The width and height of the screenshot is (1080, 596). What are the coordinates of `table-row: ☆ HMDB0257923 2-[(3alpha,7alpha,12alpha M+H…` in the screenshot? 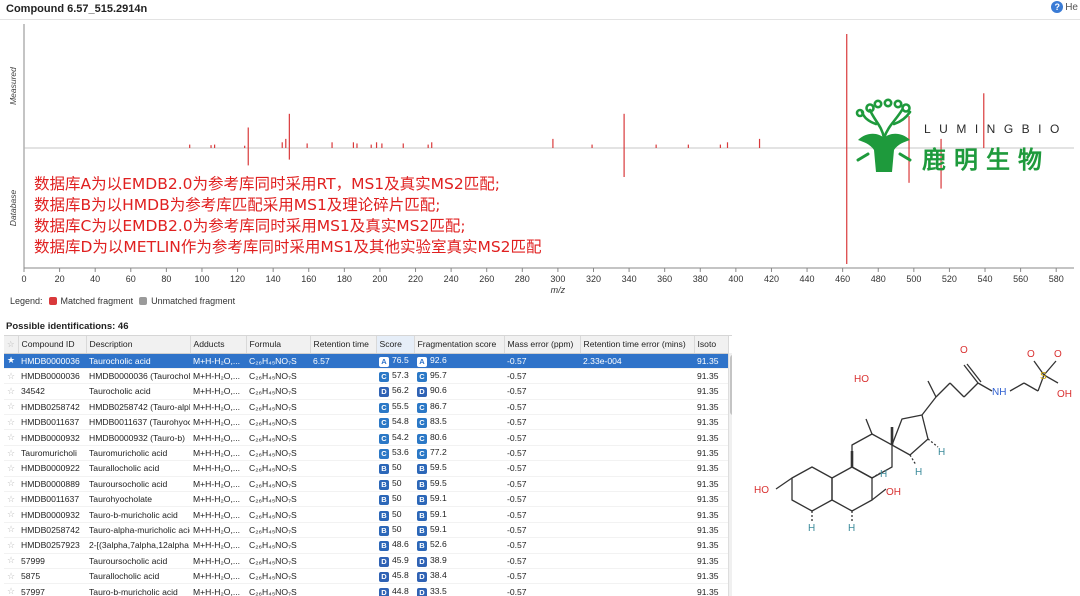 It's located at (366, 545).